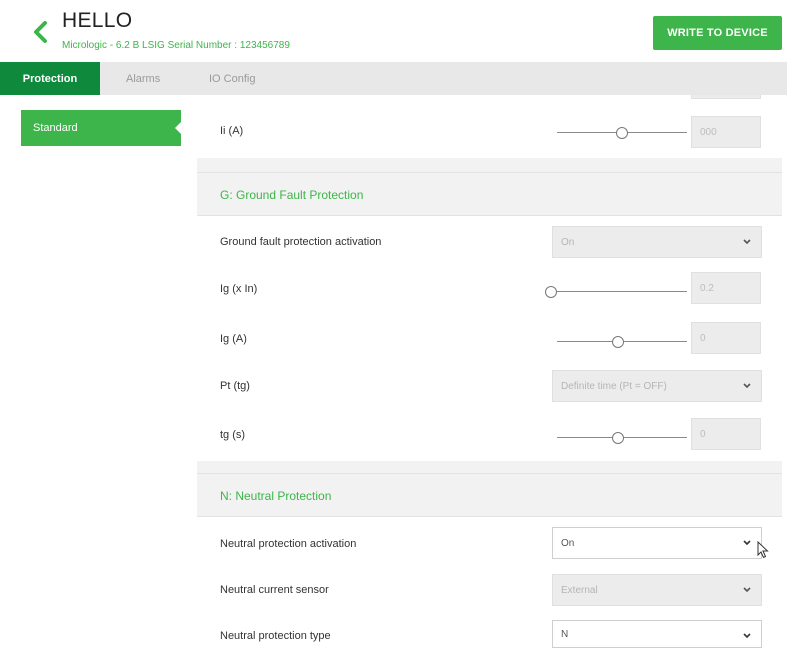 The height and width of the screenshot is (648, 787). What do you see at coordinates (232, 131) in the screenshot?
I see `setting-label: Ii (A)` at bounding box center [232, 131].